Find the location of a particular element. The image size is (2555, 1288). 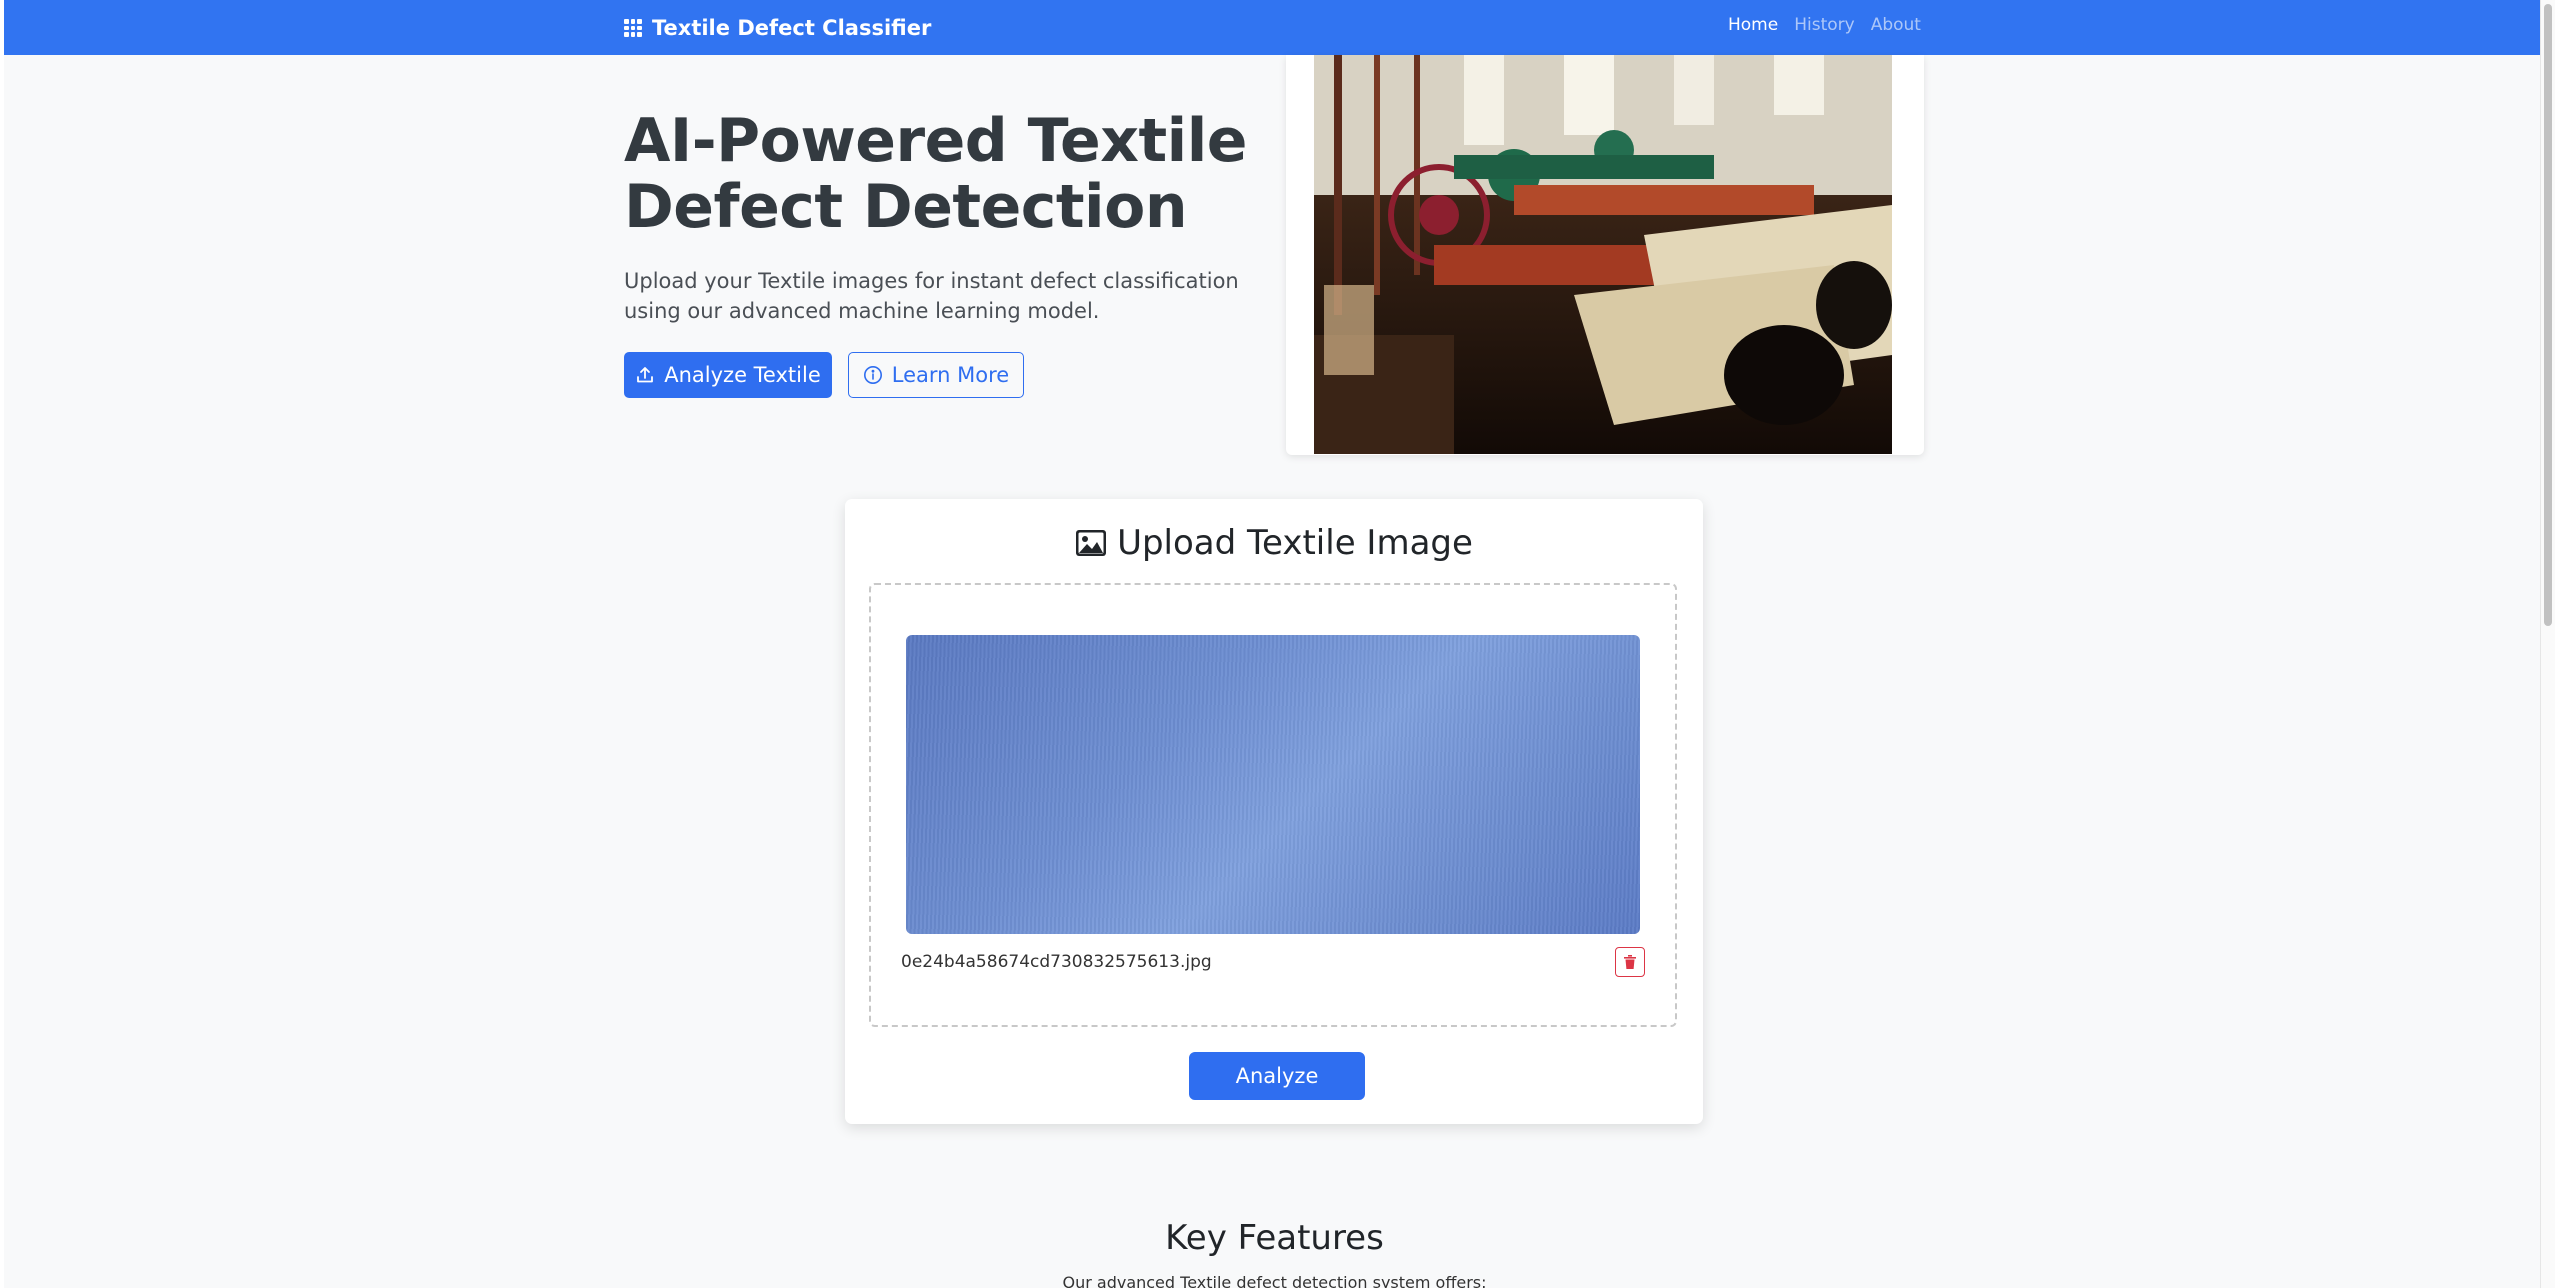

image-icon is located at coordinates (1091, 543).